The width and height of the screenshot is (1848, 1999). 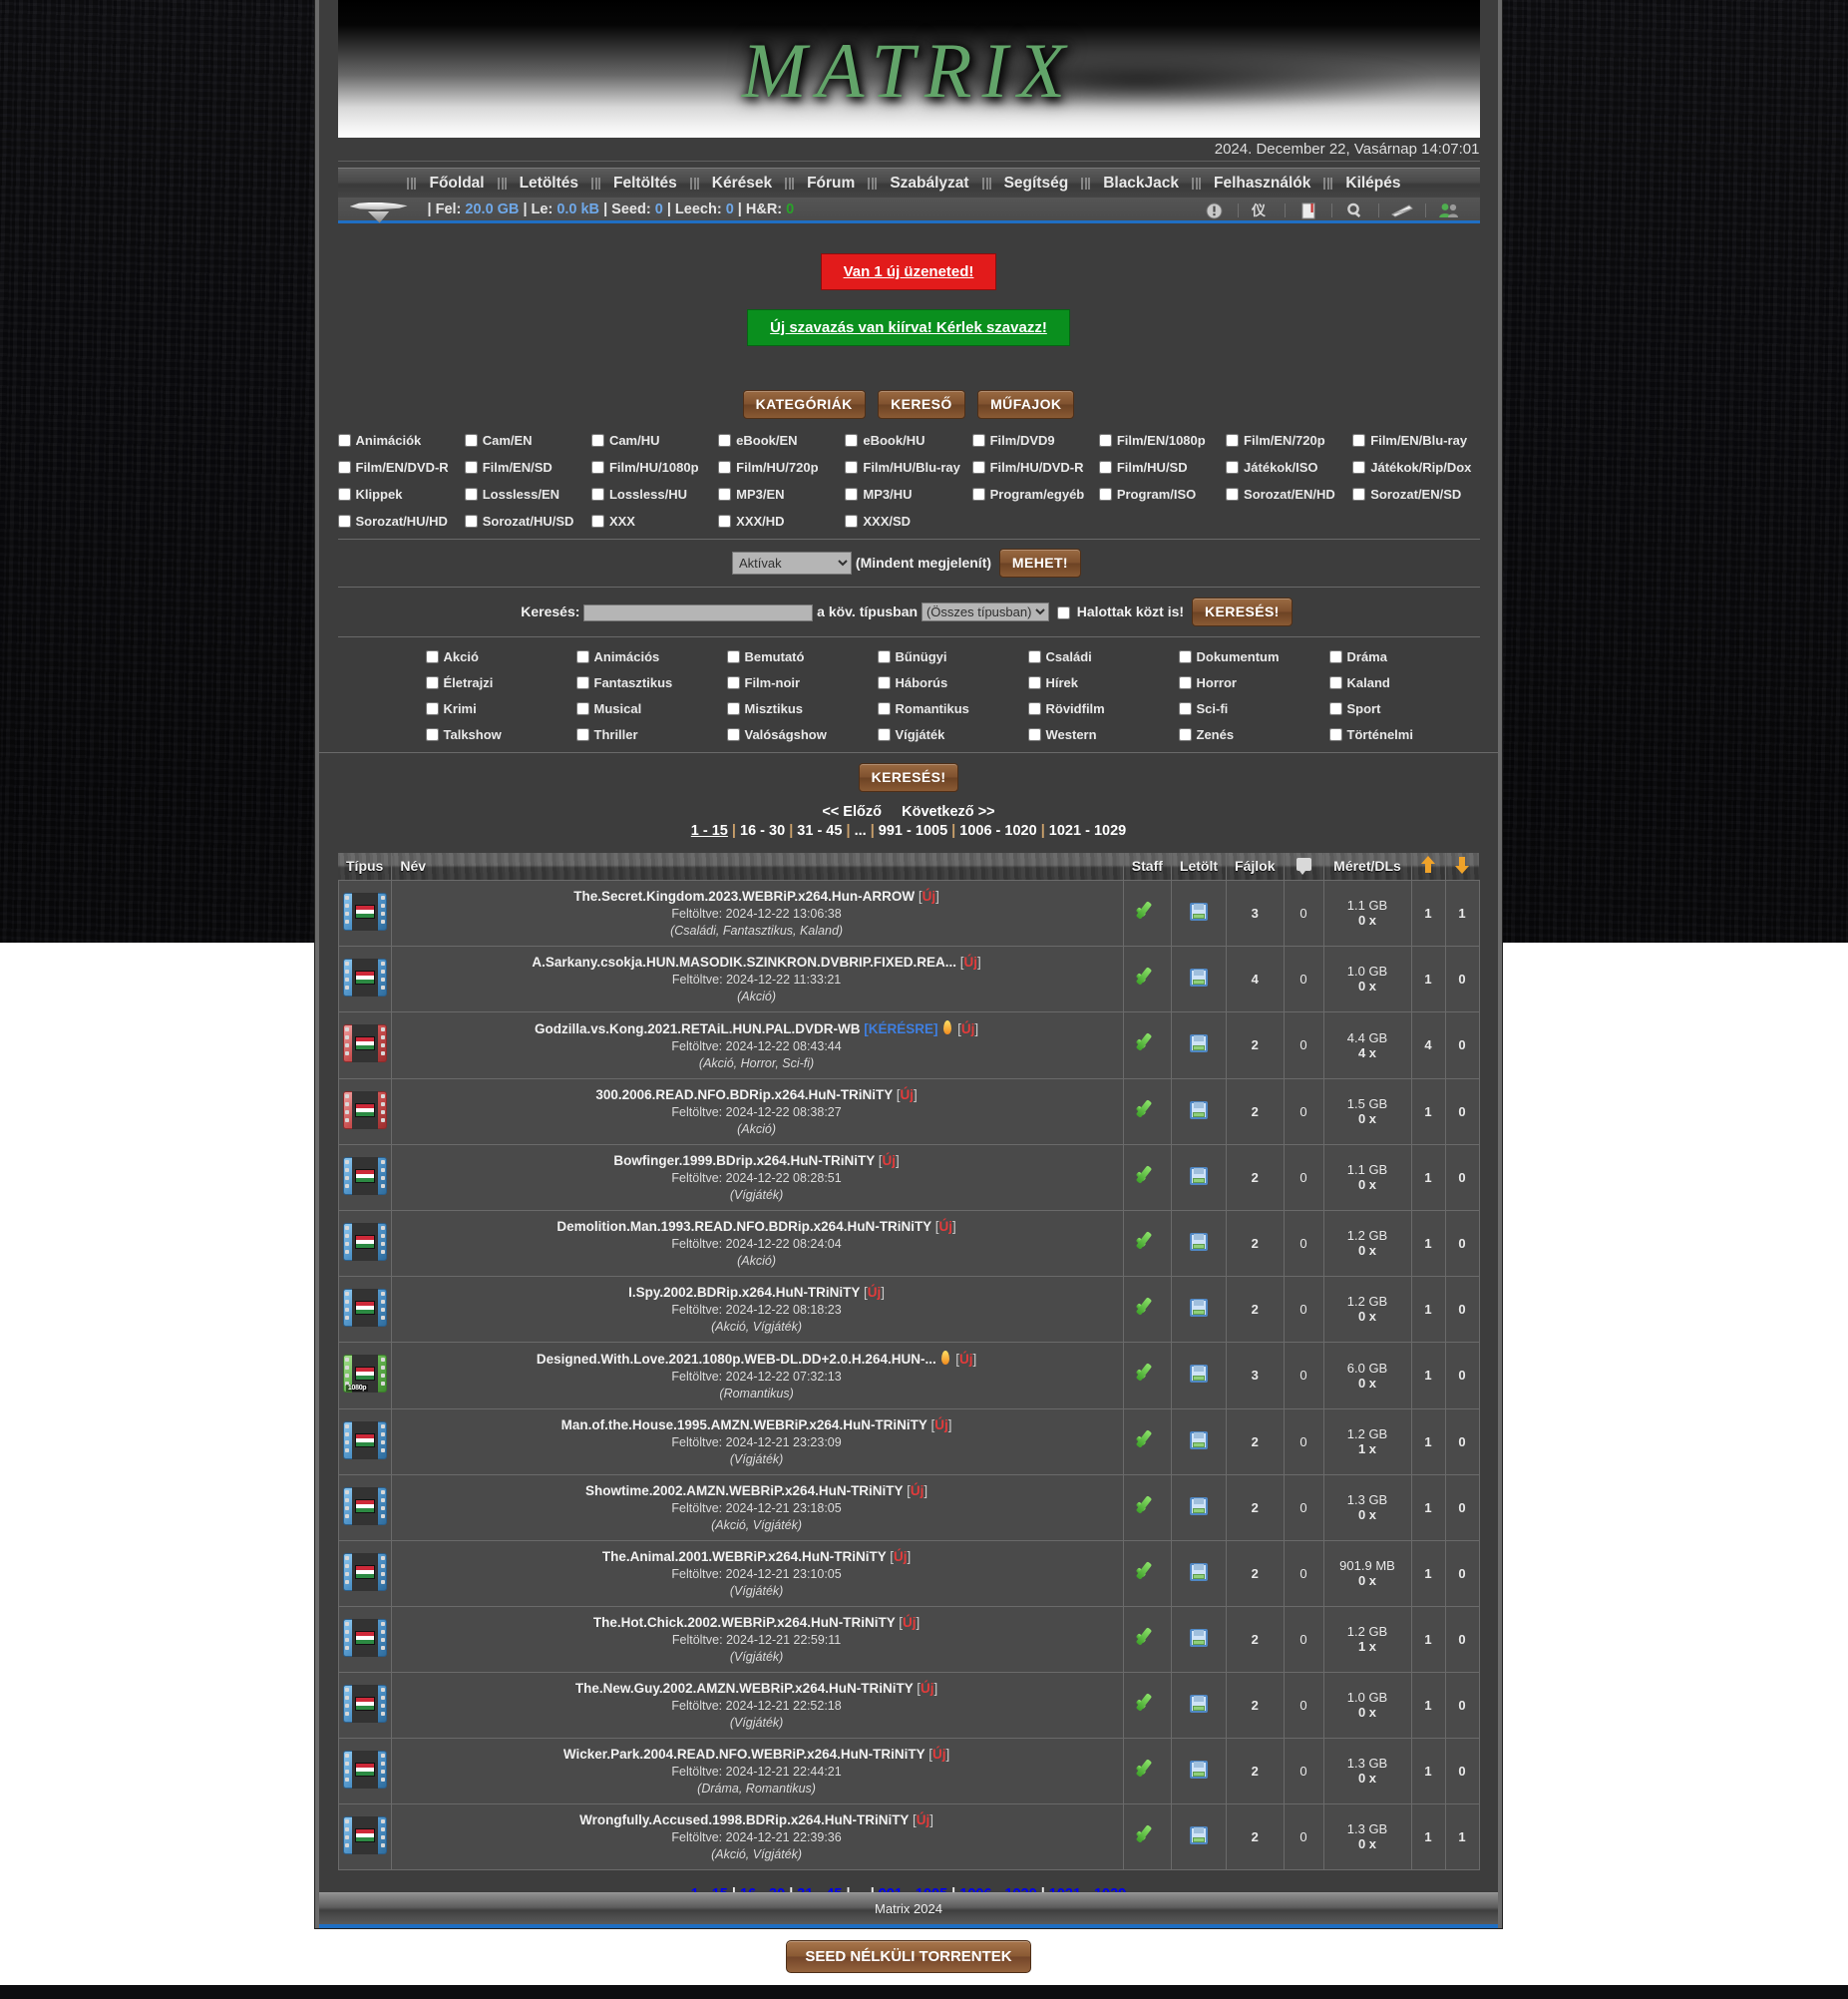 I want to click on nav-item-seg-ts-g: Segítség, so click(x=1036, y=184).